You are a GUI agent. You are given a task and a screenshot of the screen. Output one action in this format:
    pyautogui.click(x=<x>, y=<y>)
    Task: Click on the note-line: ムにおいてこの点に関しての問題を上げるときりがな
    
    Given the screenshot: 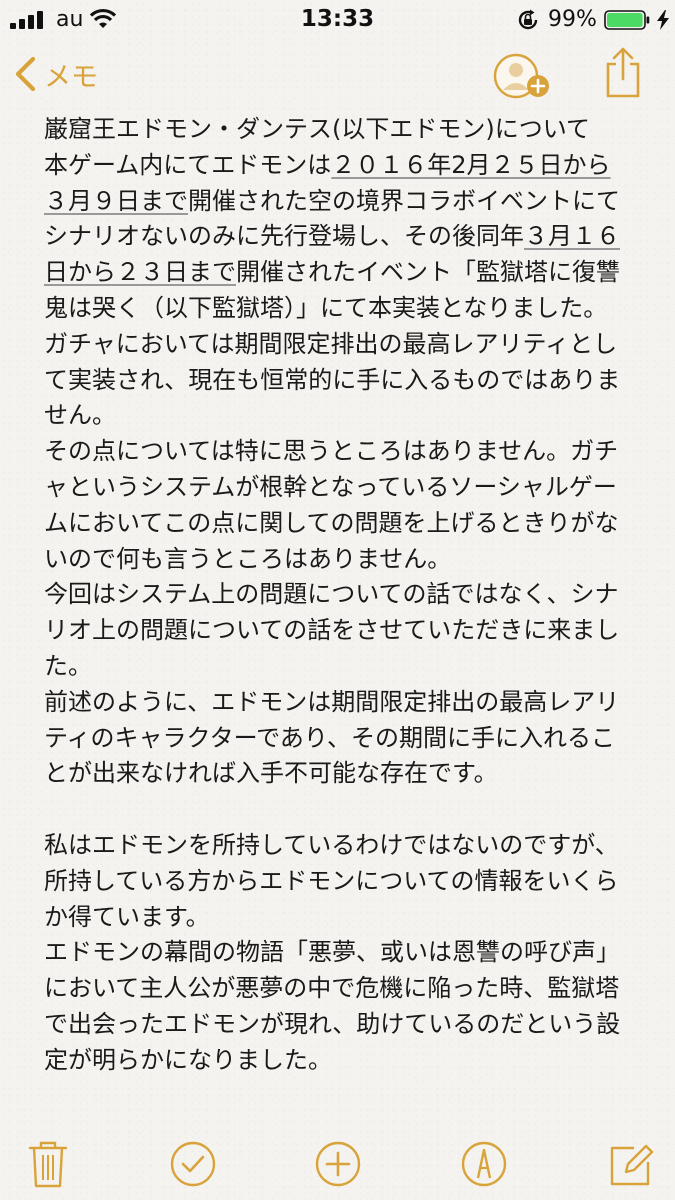 What is the action you would take?
    pyautogui.click(x=331, y=522)
    